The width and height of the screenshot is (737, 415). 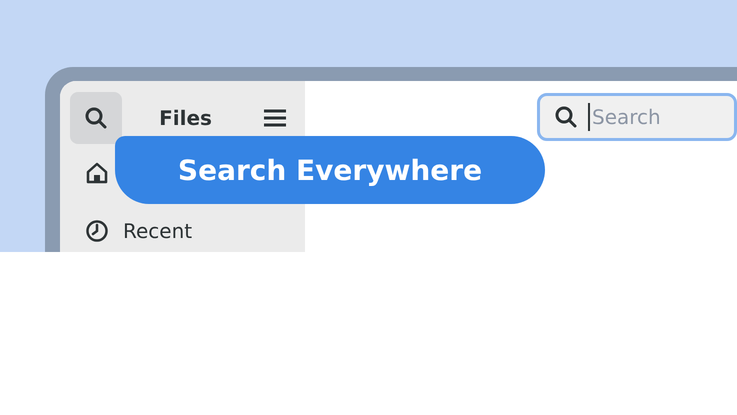 What do you see at coordinates (330, 170) in the screenshot?
I see `banner-label: Search Everywhere` at bounding box center [330, 170].